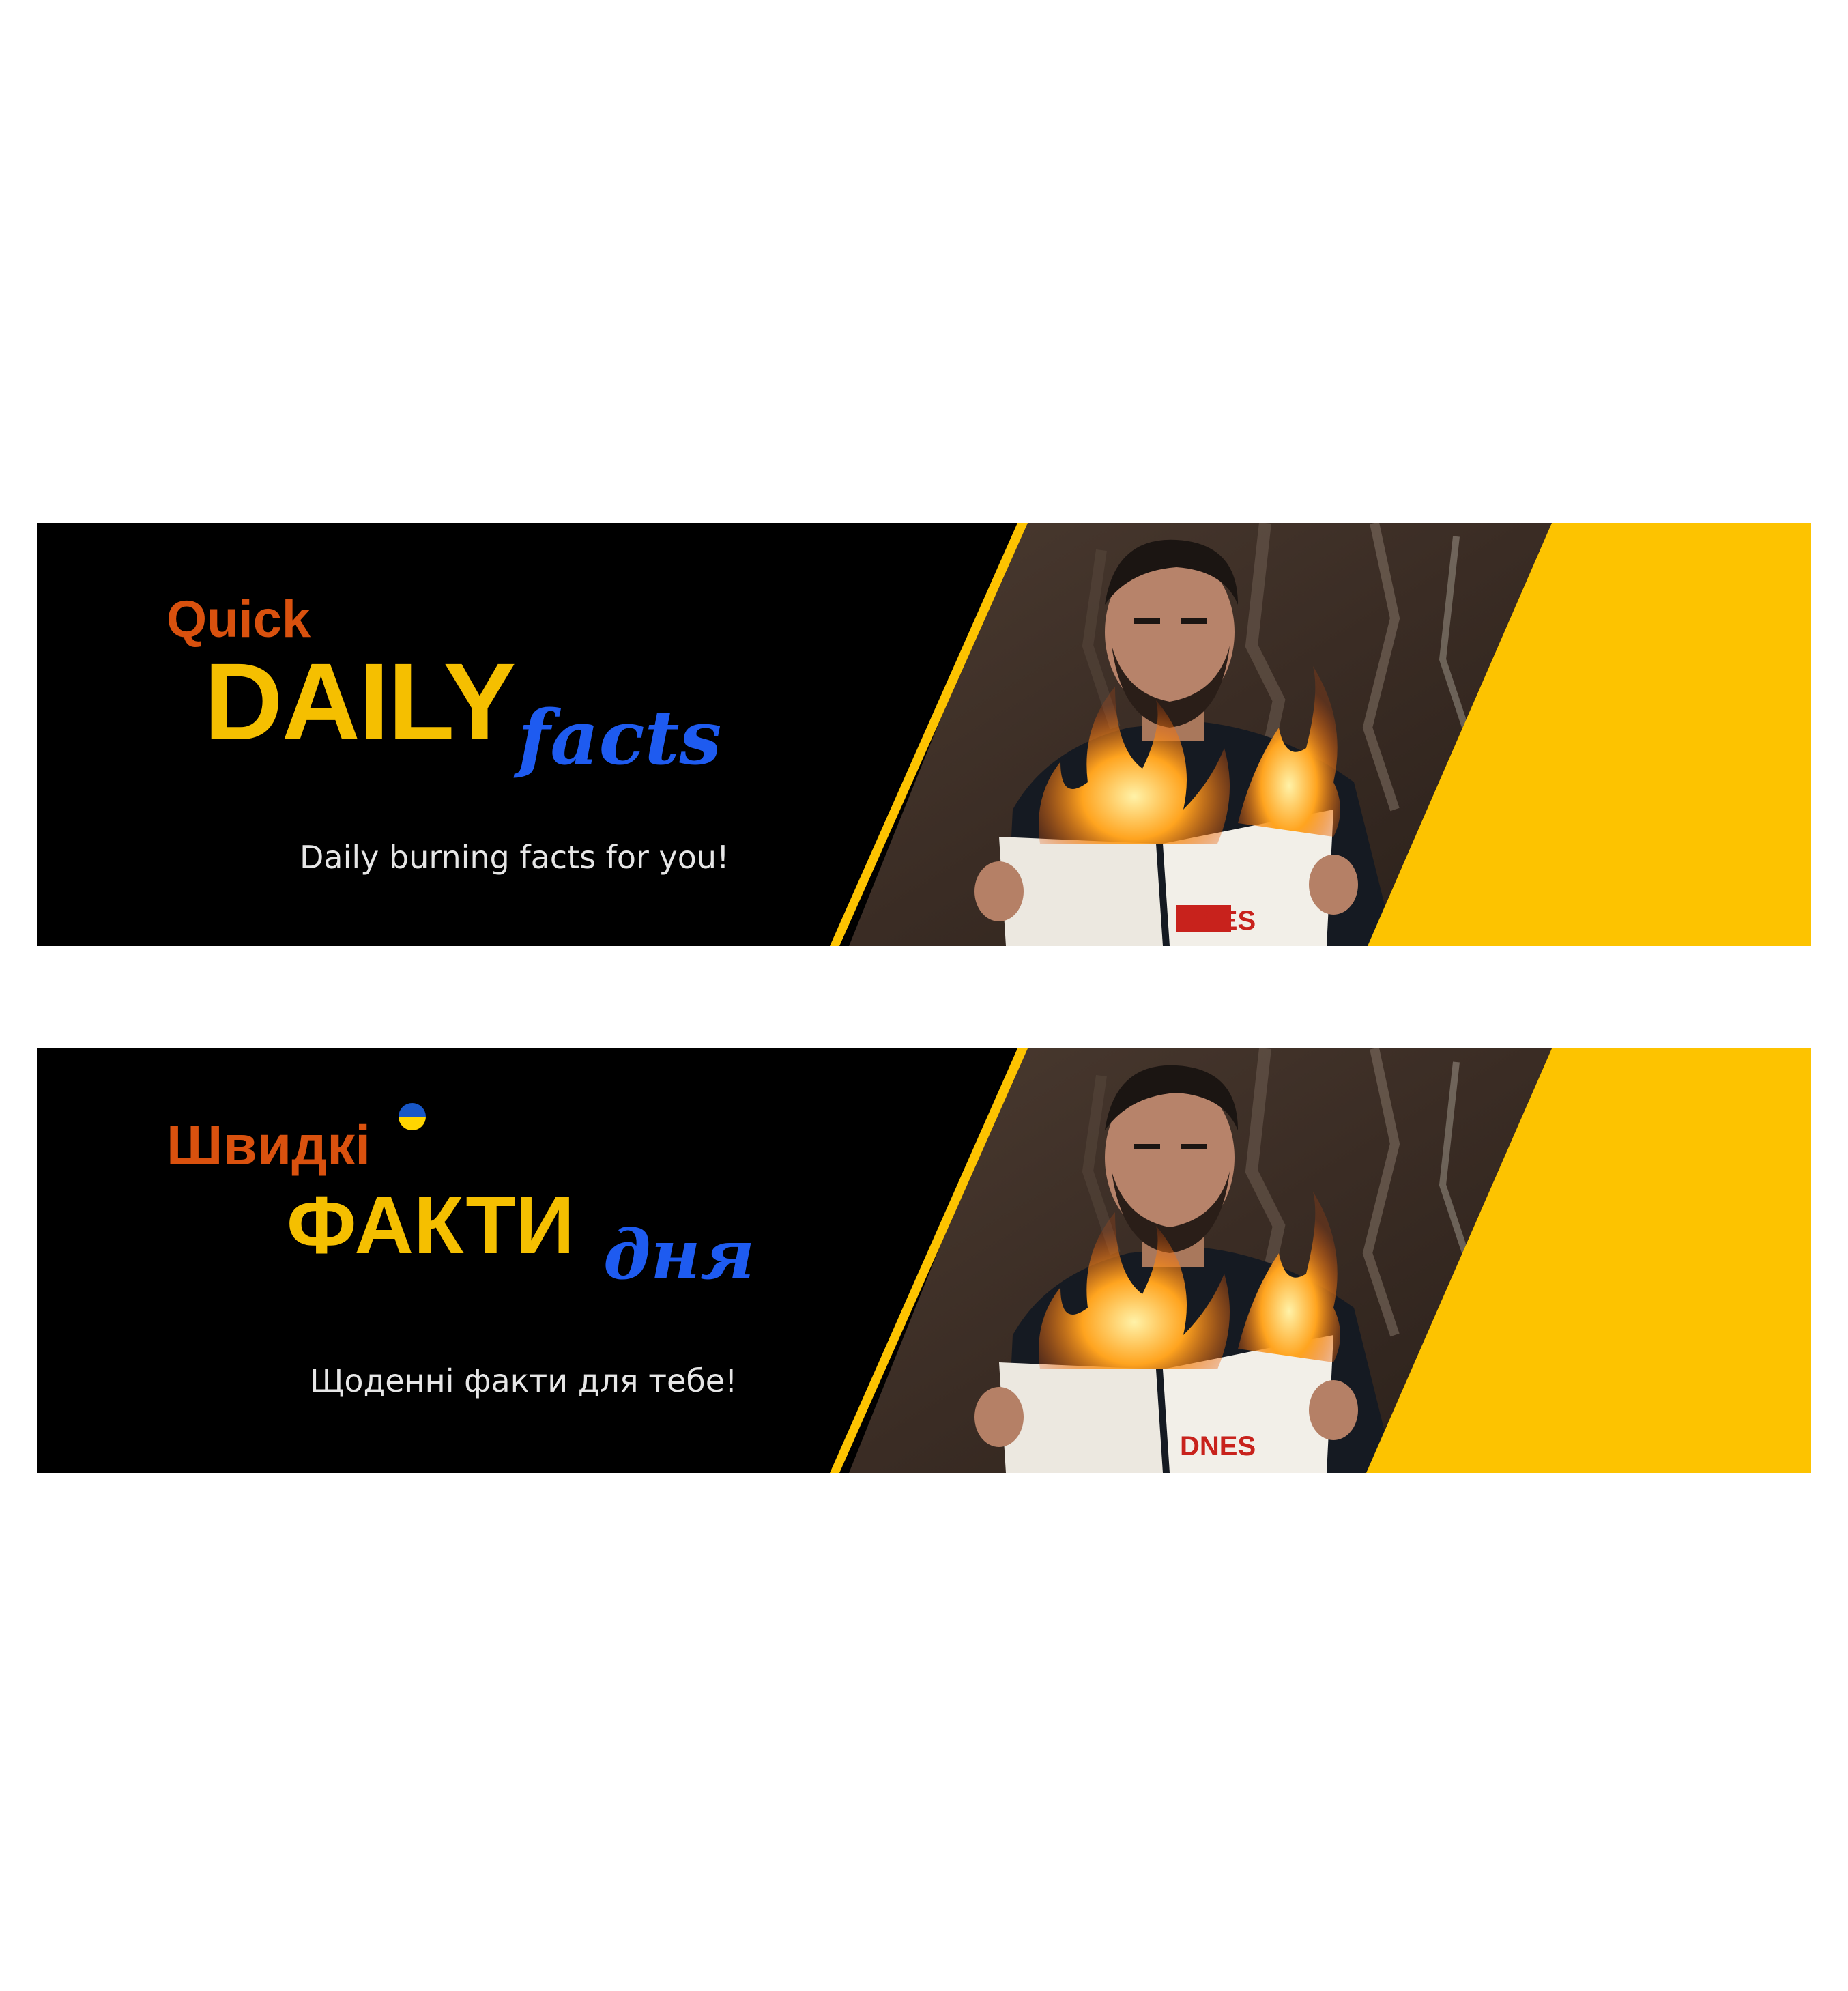 The width and height of the screenshot is (1848, 1991). I want to click on title-big: ФАКТИ, so click(431, 1225).